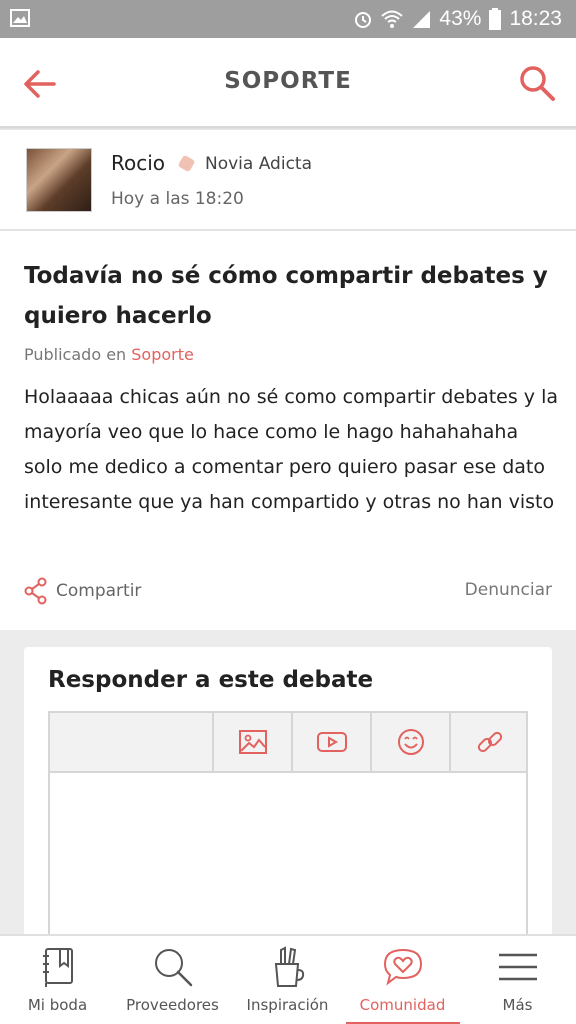 The height and width of the screenshot is (1024, 576). I want to click on heart-chat-icon, so click(402, 967).